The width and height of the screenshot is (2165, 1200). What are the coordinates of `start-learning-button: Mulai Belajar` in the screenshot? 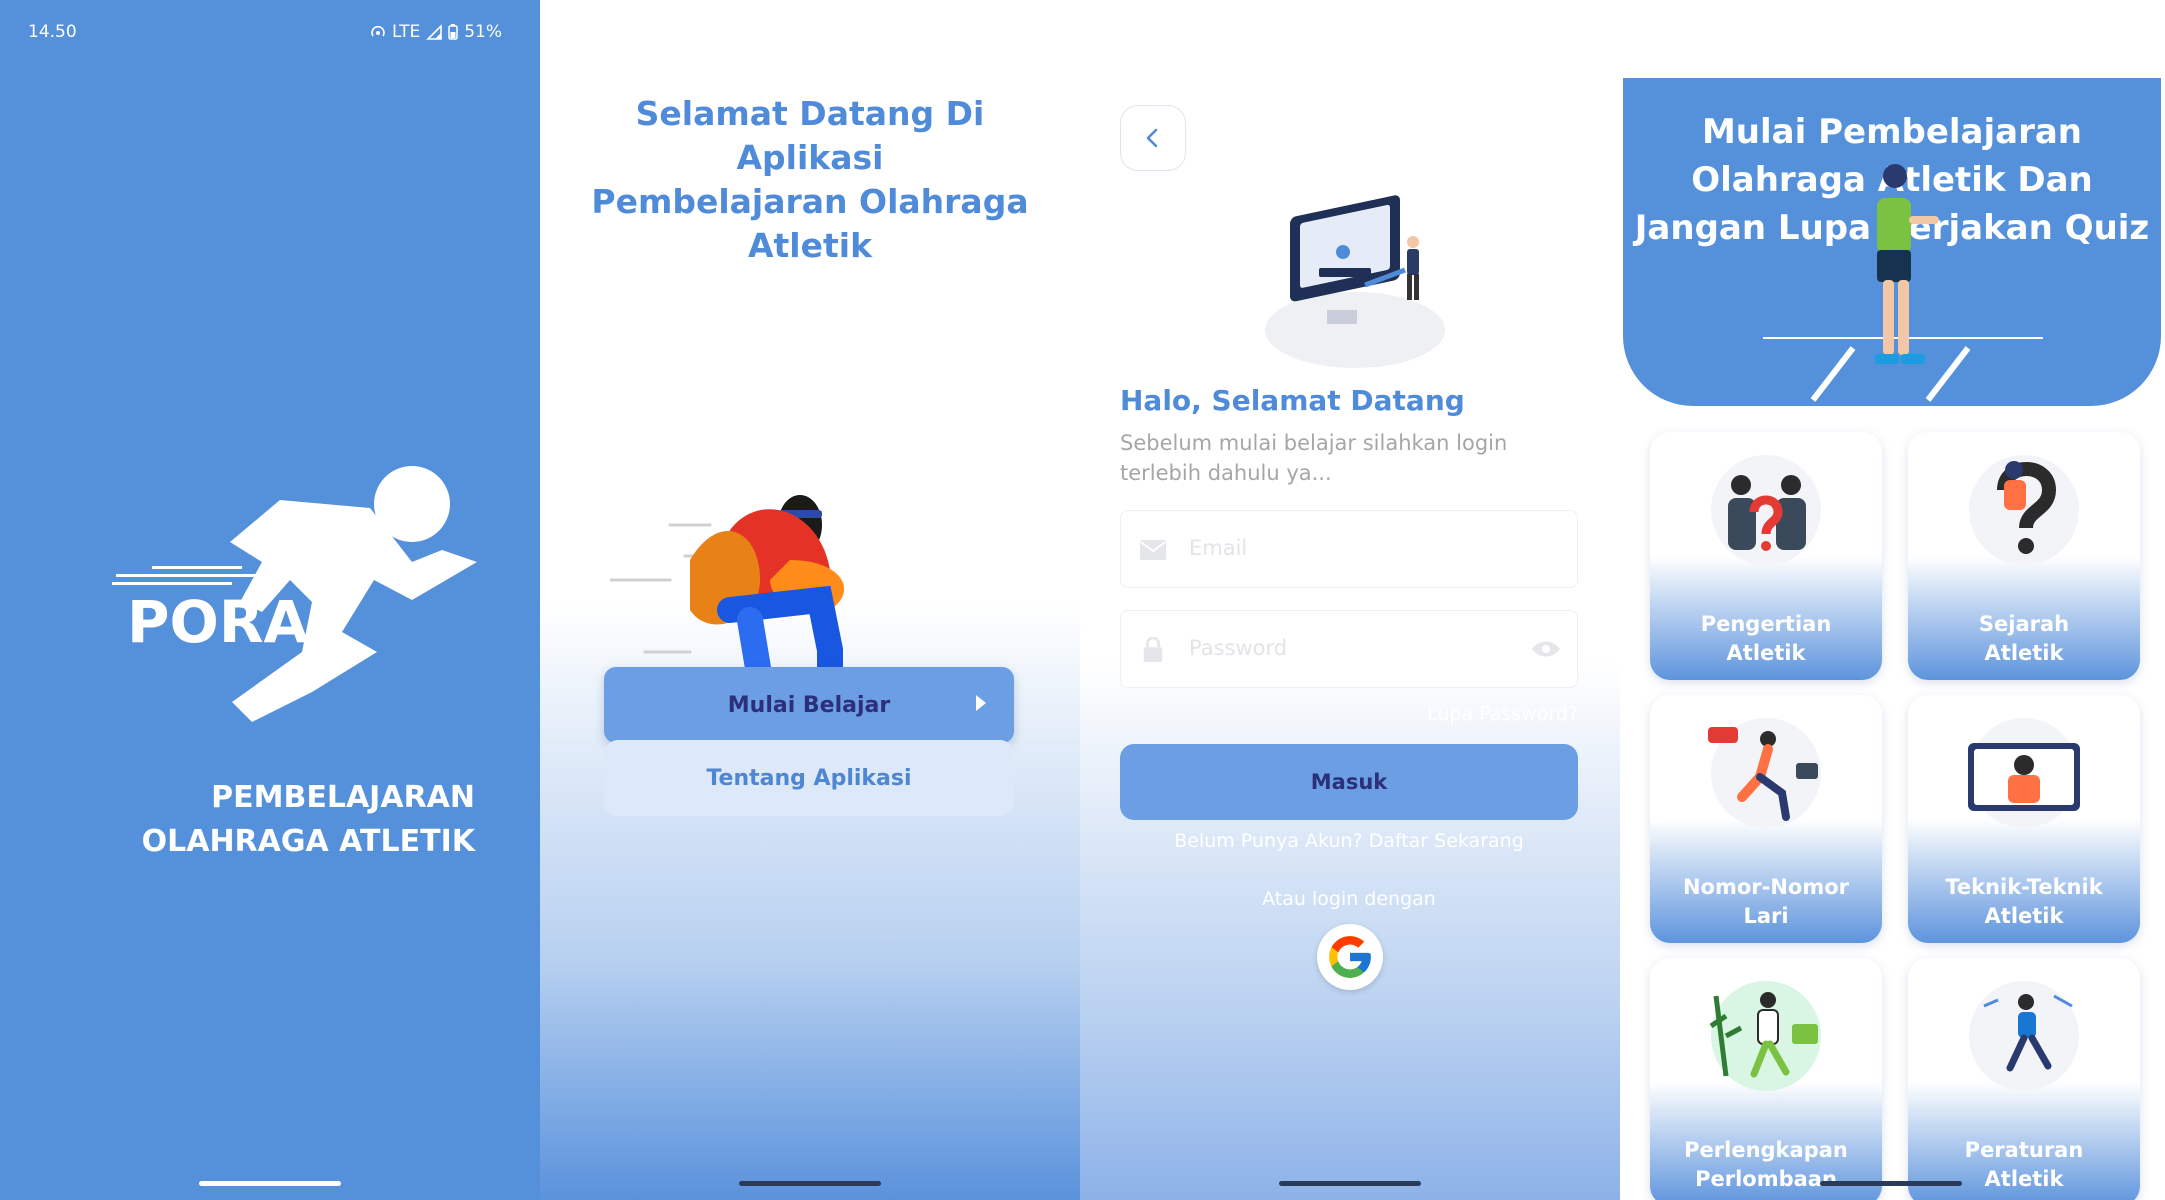 It's located at (809, 705).